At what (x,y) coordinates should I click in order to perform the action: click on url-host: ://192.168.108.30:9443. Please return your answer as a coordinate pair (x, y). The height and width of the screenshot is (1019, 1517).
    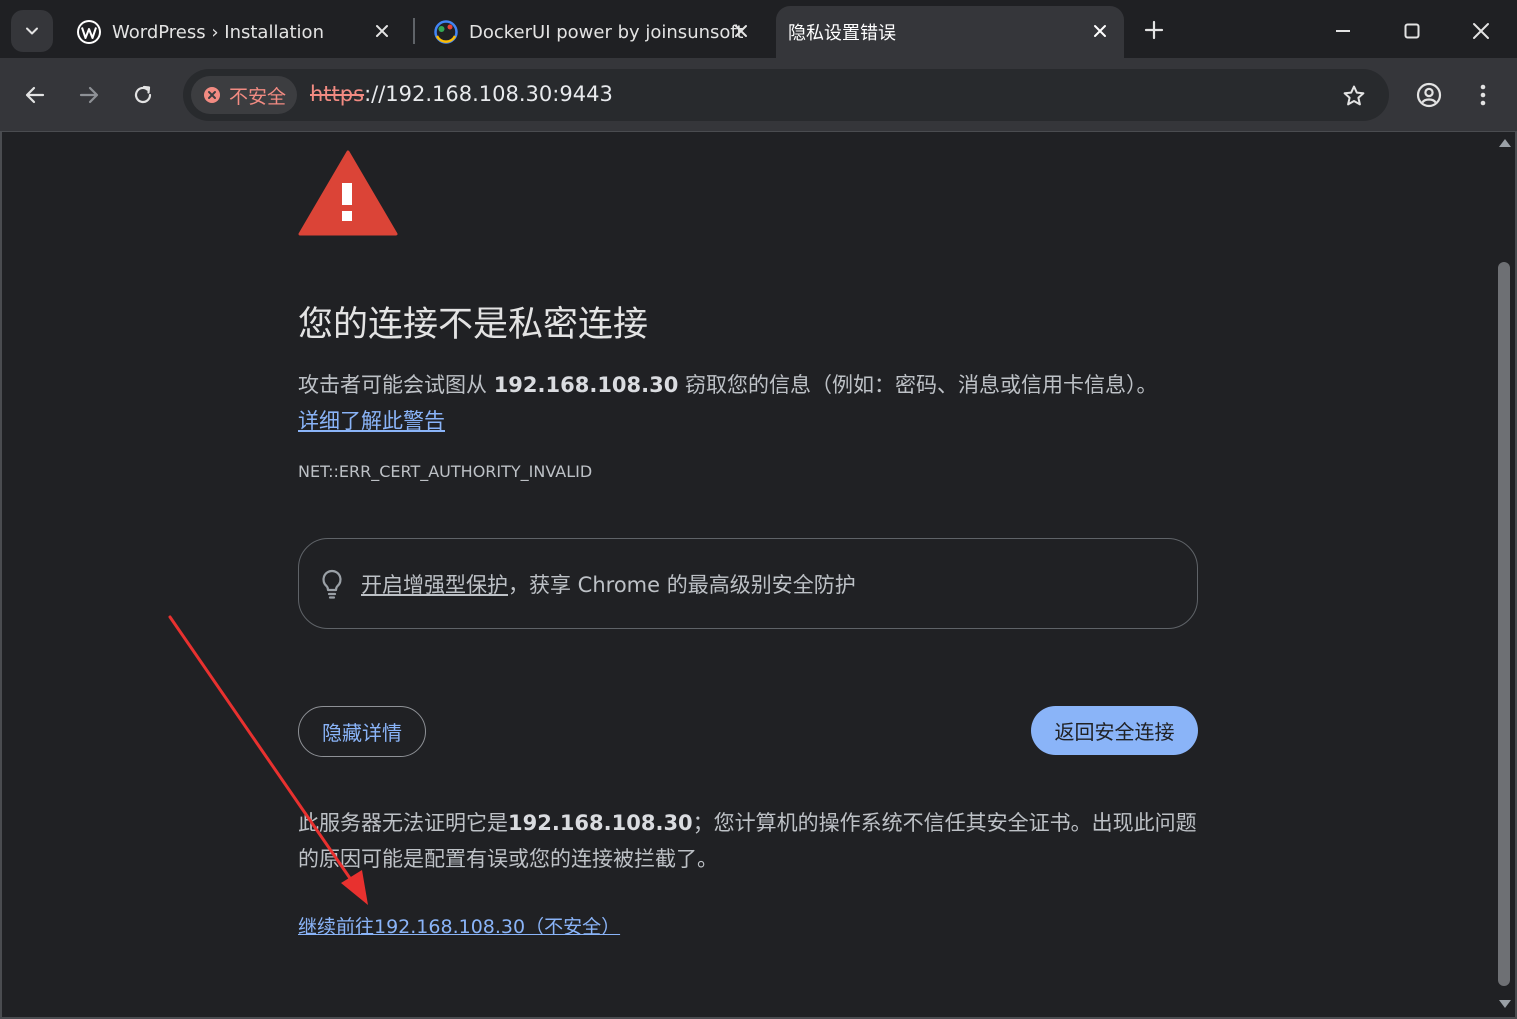
    Looking at the image, I should click on (488, 94).